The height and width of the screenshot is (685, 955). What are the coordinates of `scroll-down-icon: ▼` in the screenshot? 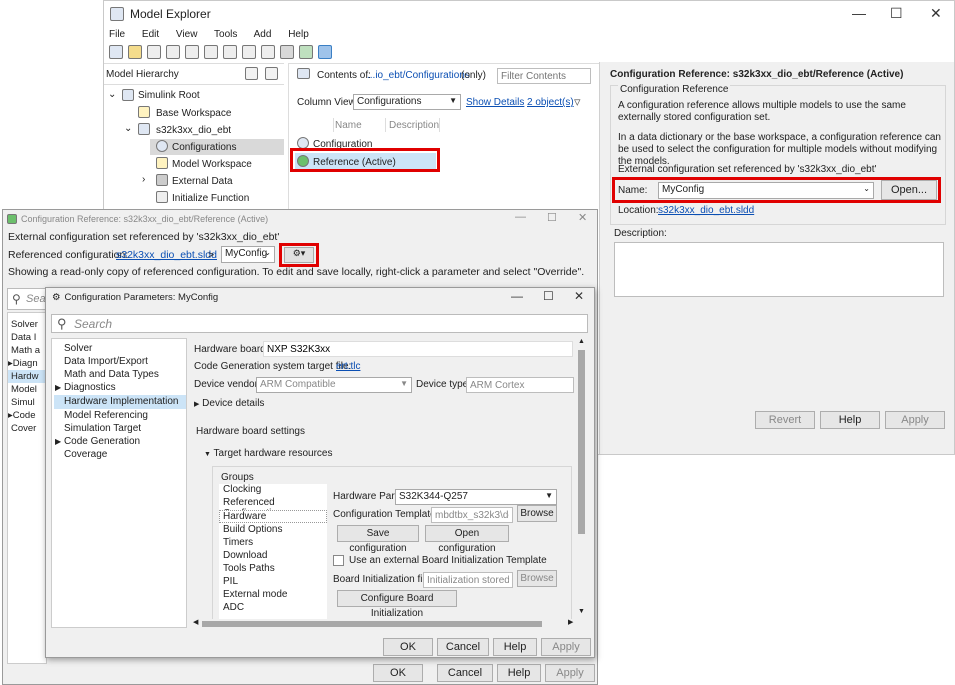 It's located at (581, 611).